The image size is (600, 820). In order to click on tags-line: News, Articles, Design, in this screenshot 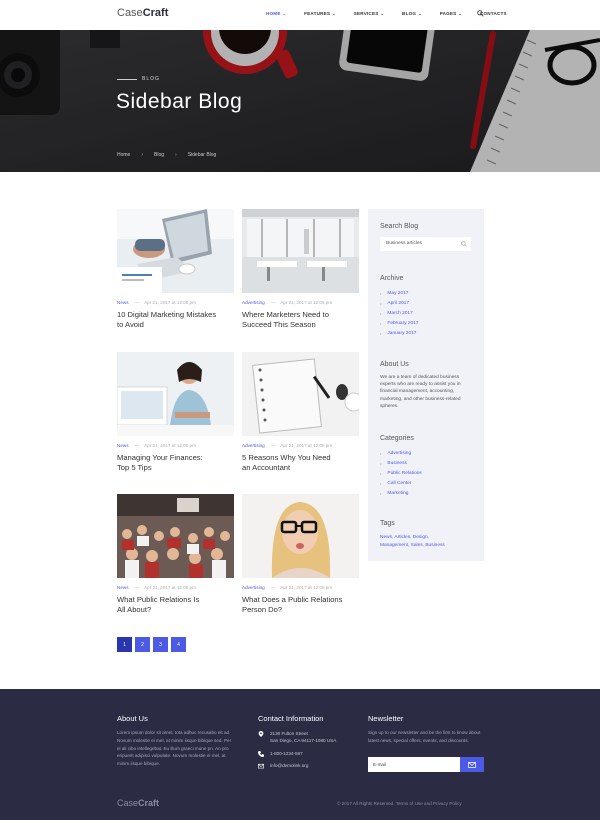, I will do `click(405, 537)`.